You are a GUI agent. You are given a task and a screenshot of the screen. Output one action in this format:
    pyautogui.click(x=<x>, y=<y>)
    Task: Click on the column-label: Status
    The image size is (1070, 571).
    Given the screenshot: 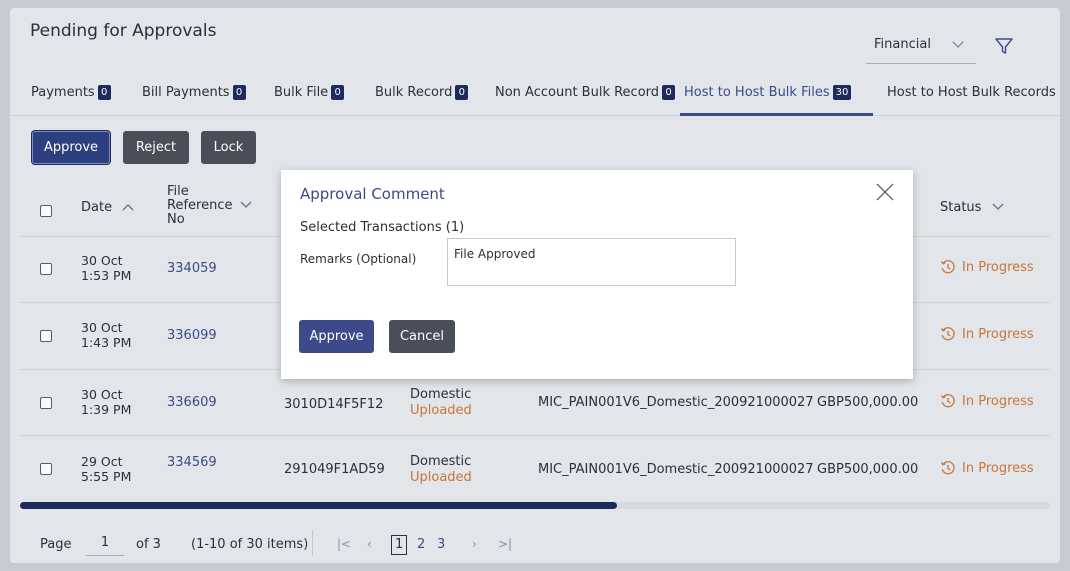 What is the action you would take?
    pyautogui.click(x=961, y=207)
    